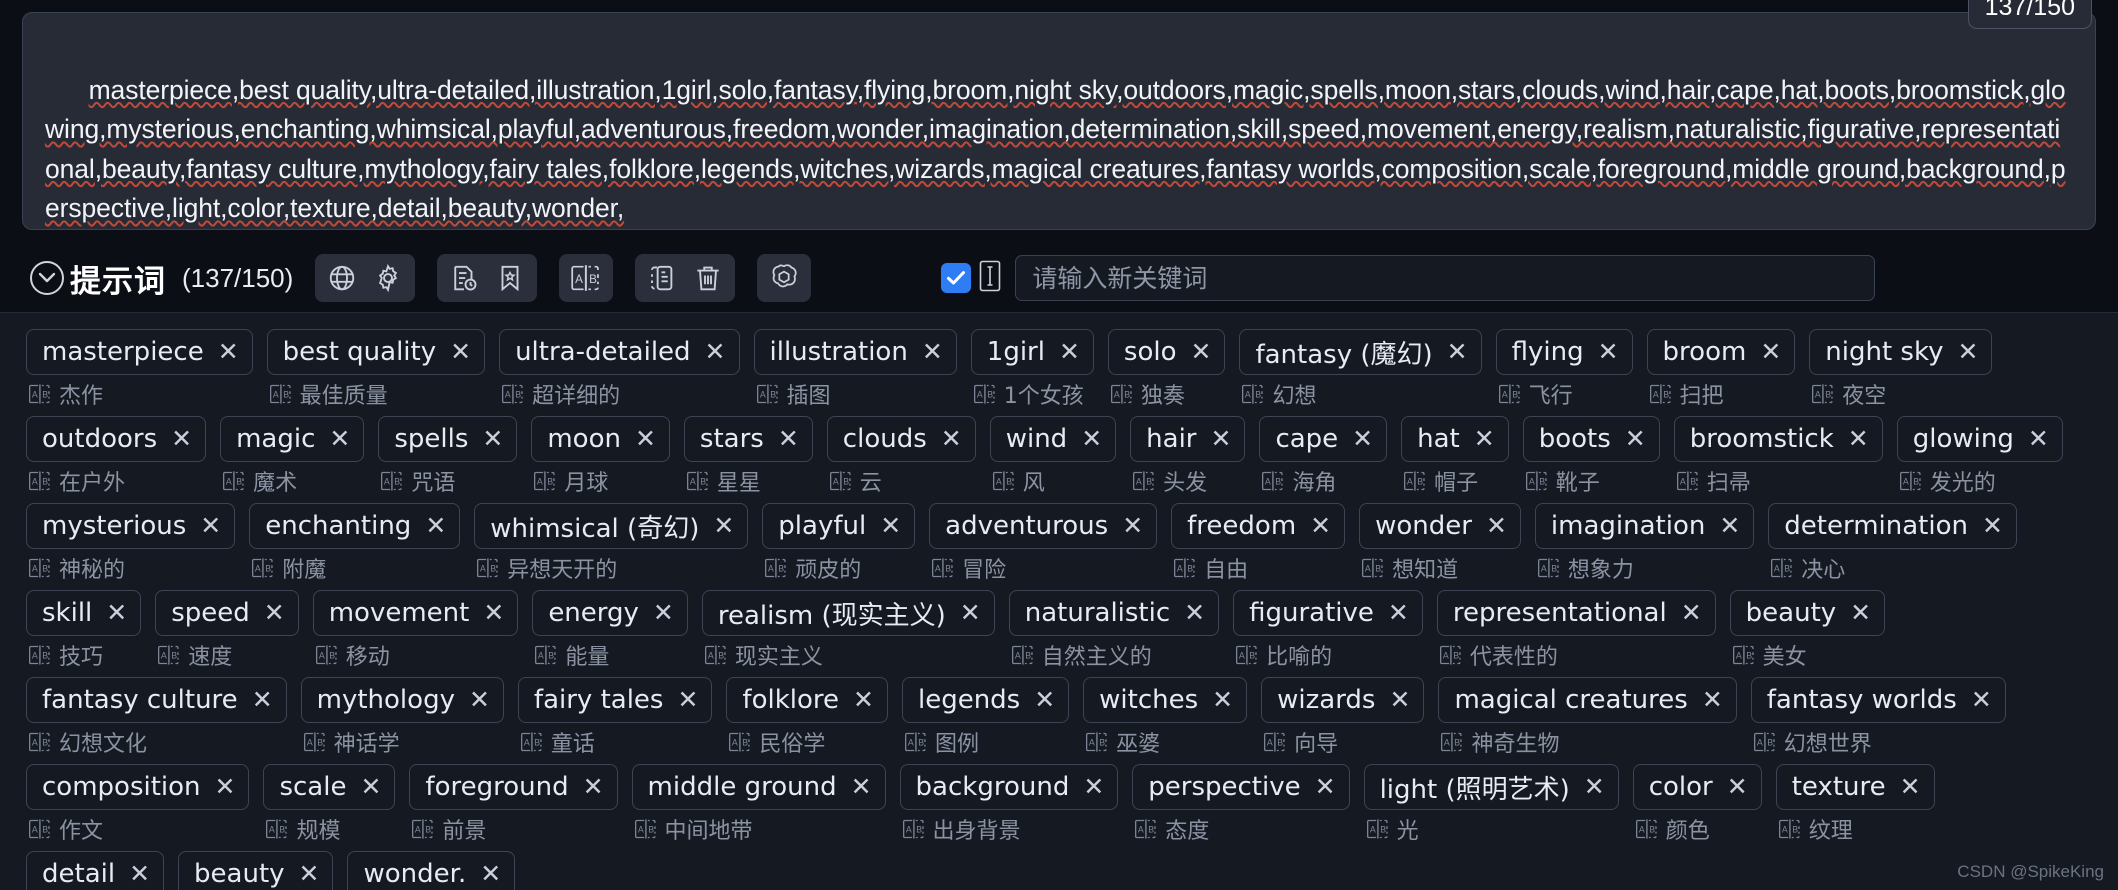 This screenshot has width=2118, height=890. What do you see at coordinates (1241, 787) in the screenshot?
I see `tag-chip: perspective ✕` at bounding box center [1241, 787].